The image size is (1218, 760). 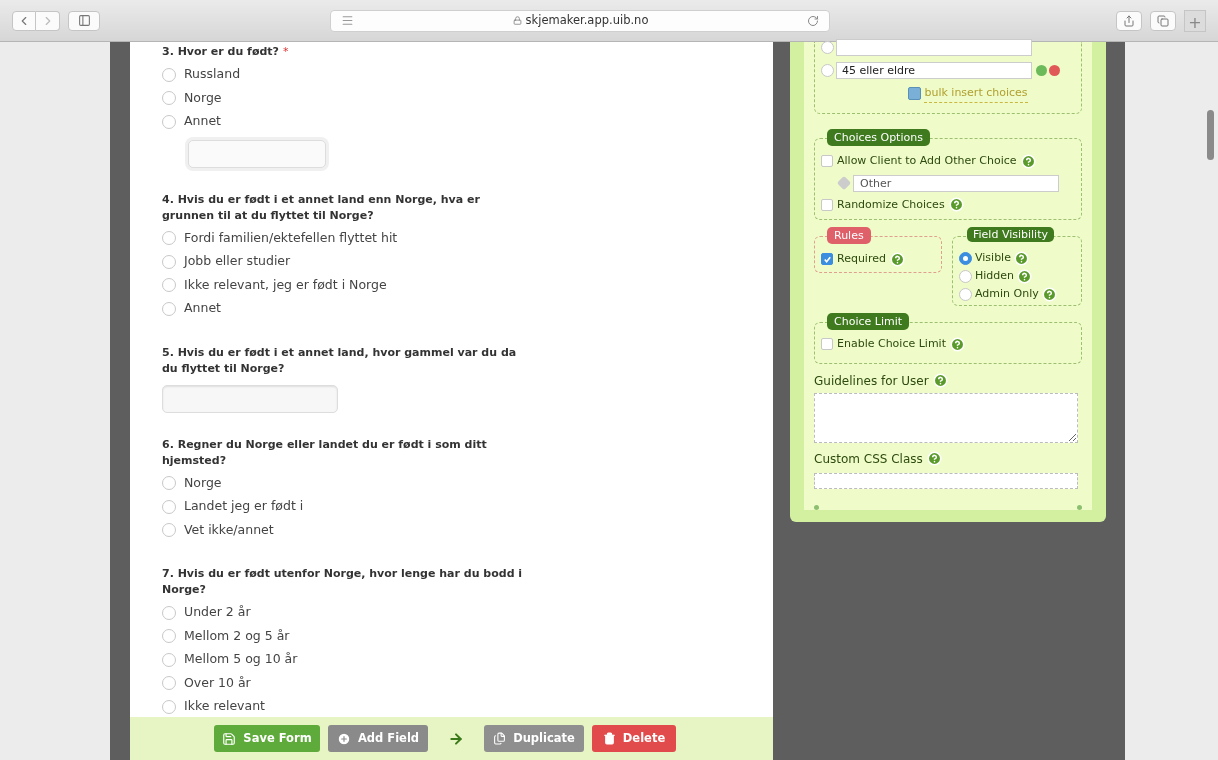 I want to click on section-legend: Rules, so click(x=849, y=235).